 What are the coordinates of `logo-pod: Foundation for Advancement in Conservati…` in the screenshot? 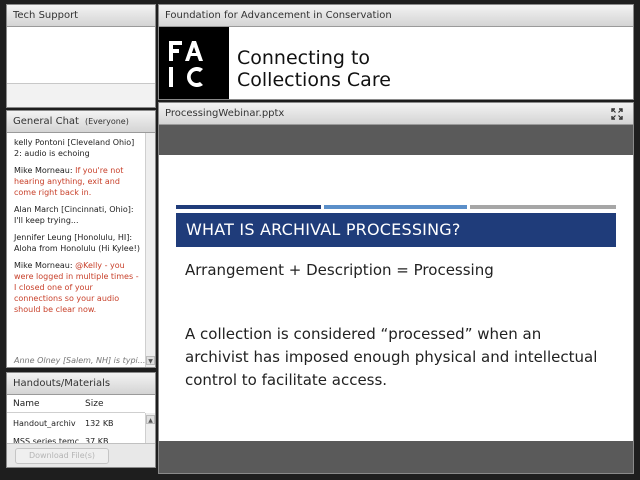 It's located at (396, 52).